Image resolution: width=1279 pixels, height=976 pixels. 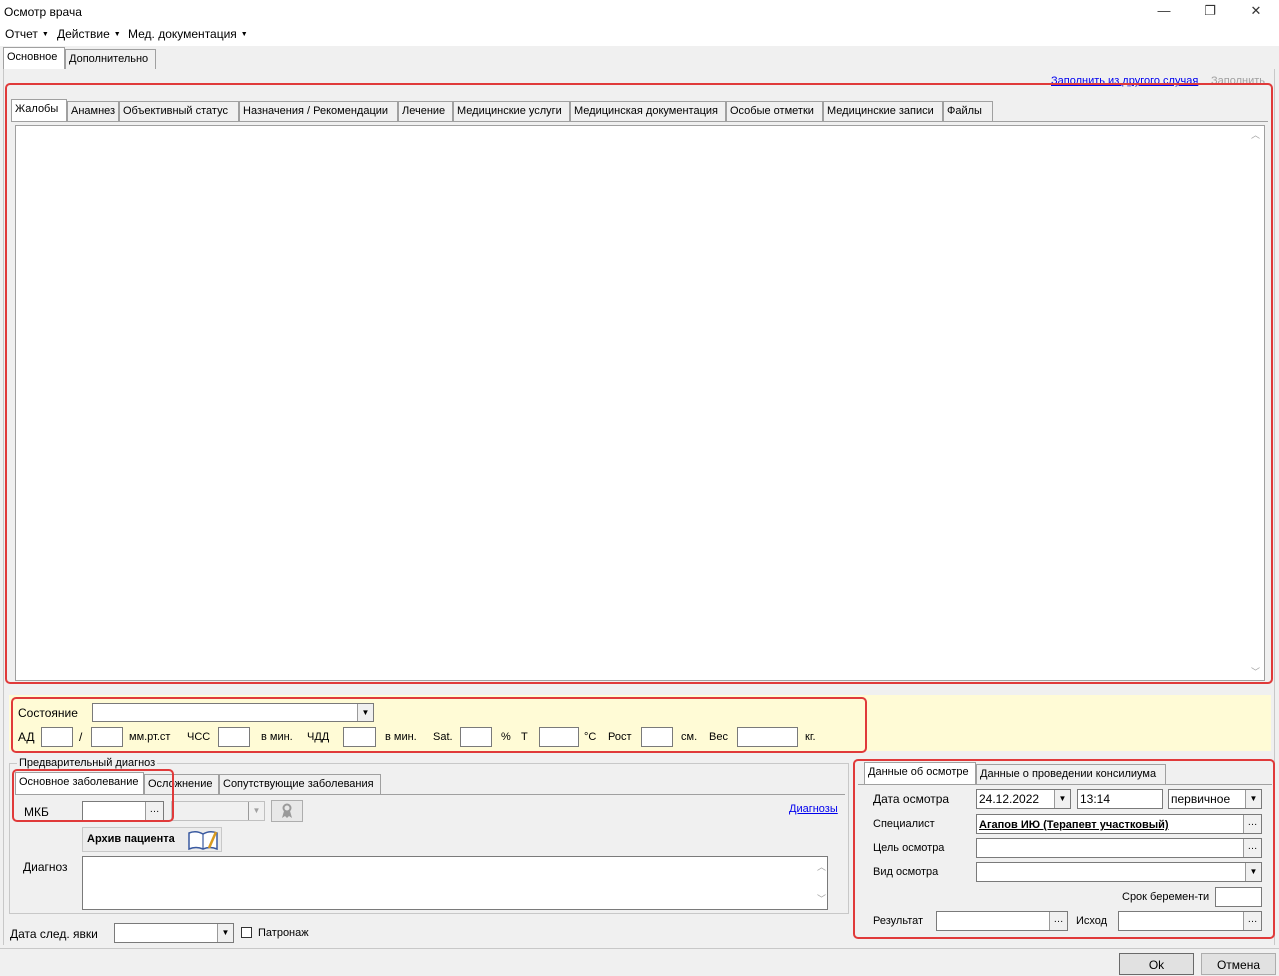 What do you see at coordinates (318, 737) in the screenshot?
I see `rr-label: ЧДД` at bounding box center [318, 737].